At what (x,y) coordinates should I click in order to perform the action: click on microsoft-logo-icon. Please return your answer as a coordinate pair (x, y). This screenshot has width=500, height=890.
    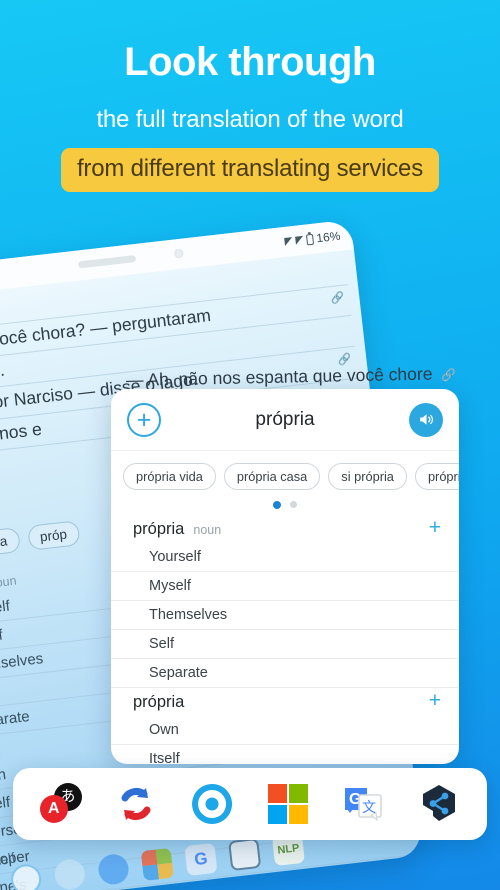
    Looking at the image, I should click on (287, 804).